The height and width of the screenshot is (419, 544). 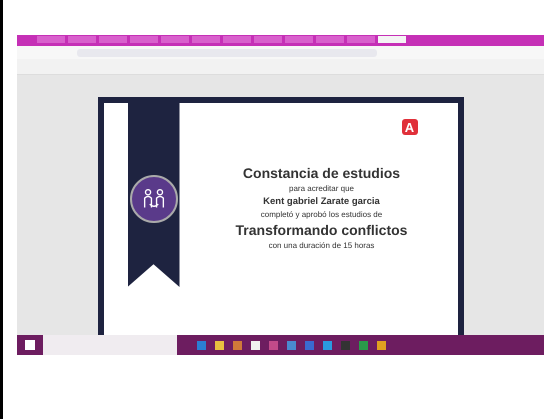 I want to click on certificate-text: completó y aprobó los estudios de, so click(x=321, y=214).